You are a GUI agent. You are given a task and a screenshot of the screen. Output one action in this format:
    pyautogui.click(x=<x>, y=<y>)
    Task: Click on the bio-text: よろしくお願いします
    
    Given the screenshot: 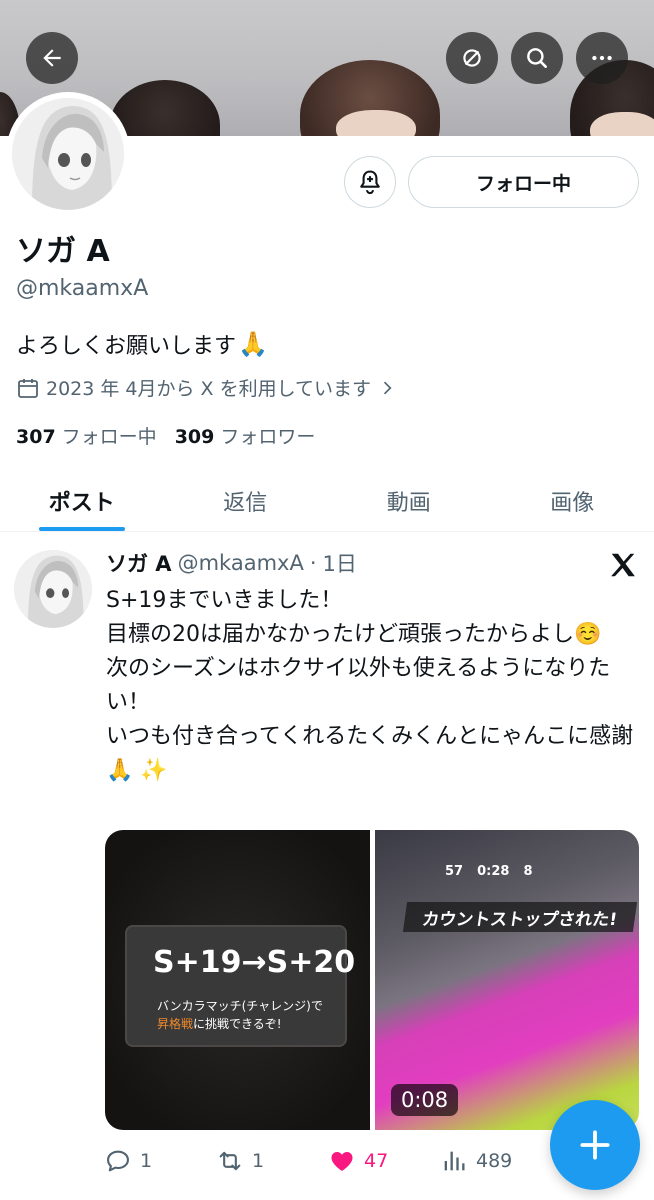 What is the action you would take?
    pyautogui.click(x=126, y=346)
    